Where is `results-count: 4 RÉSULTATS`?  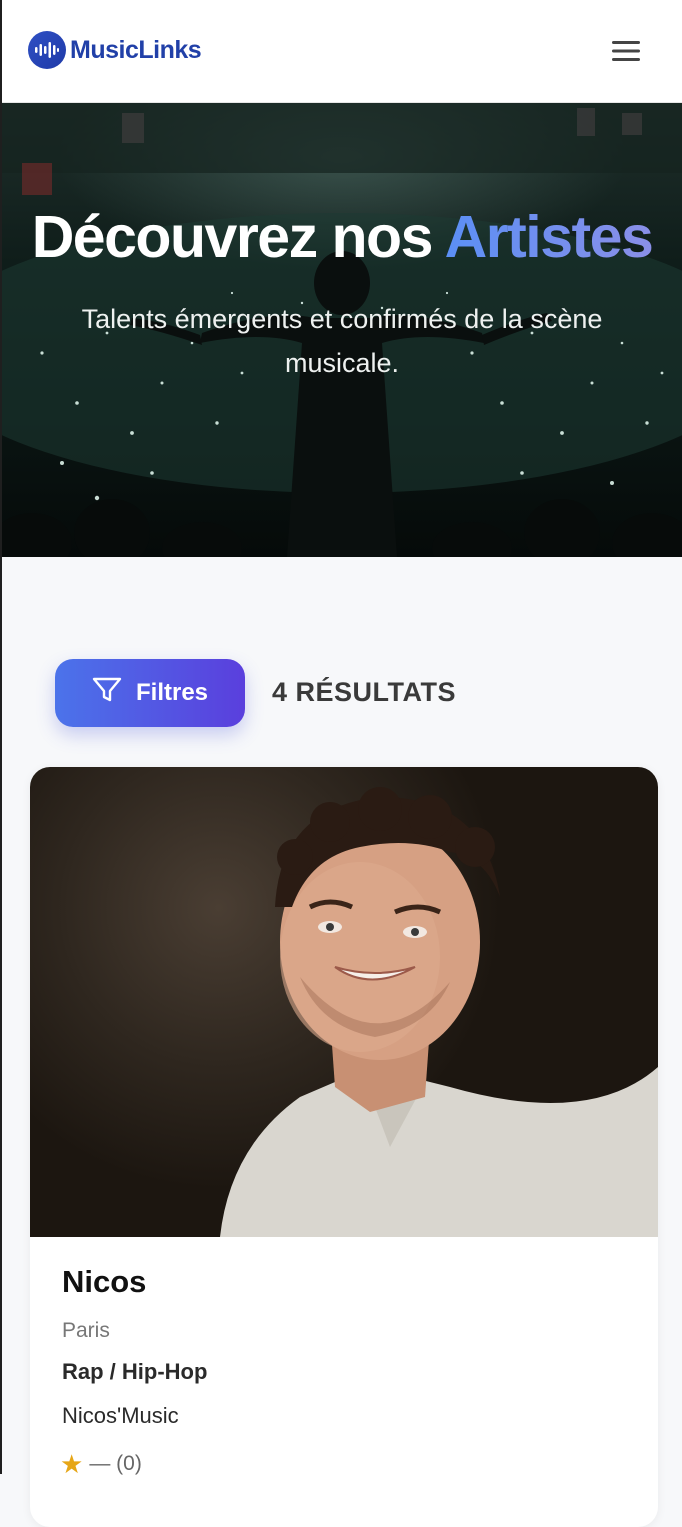
results-count: 4 RÉSULTATS is located at coordinates (364, 692).